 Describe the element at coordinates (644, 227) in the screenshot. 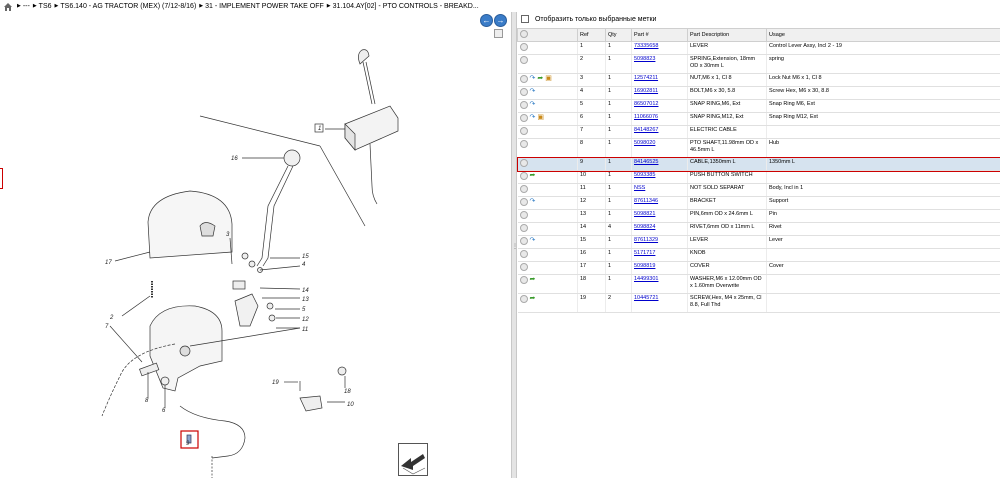

I see `part-number-link: 5098824` at that location.